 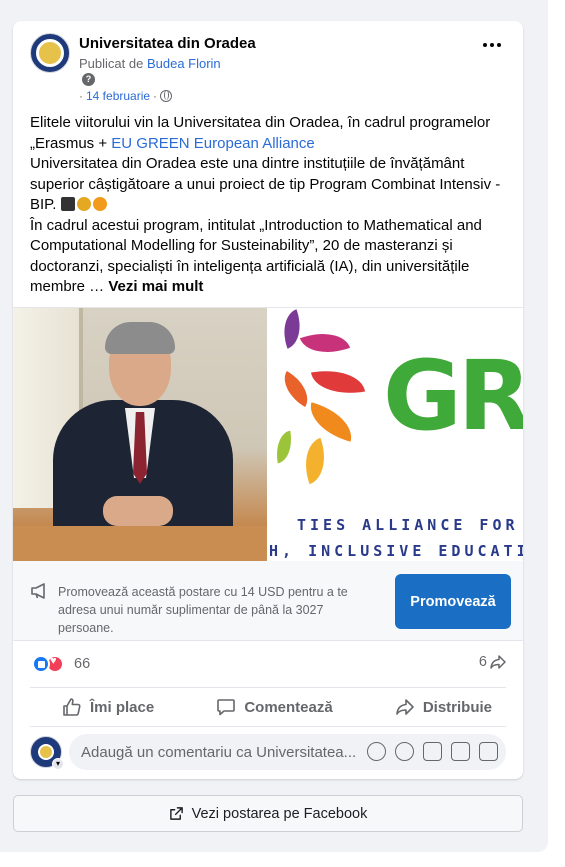 What do you see at coordinates (460, 751) in the screenshot?
I see `gif-icon` at bounding box center [460, 751].